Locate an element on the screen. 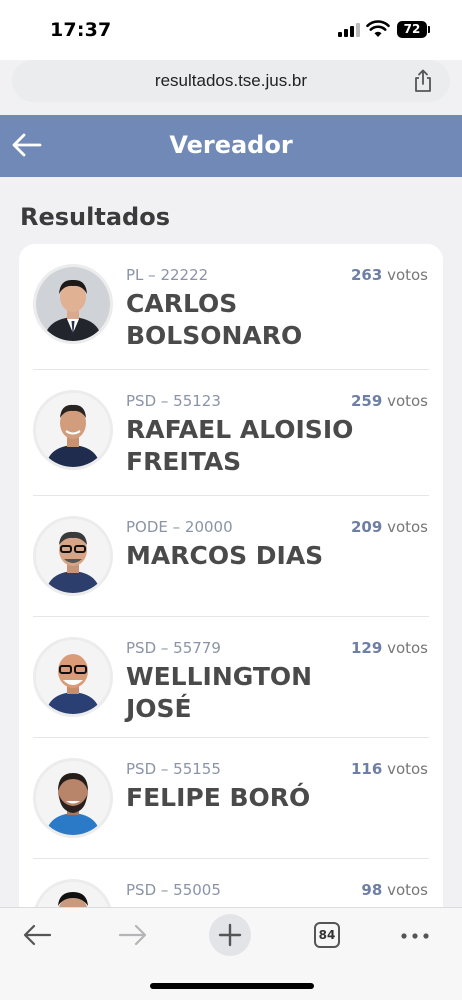 The height and width of the screenshot is (1000, 462). battery-icon is located at coordinates (429, 29).